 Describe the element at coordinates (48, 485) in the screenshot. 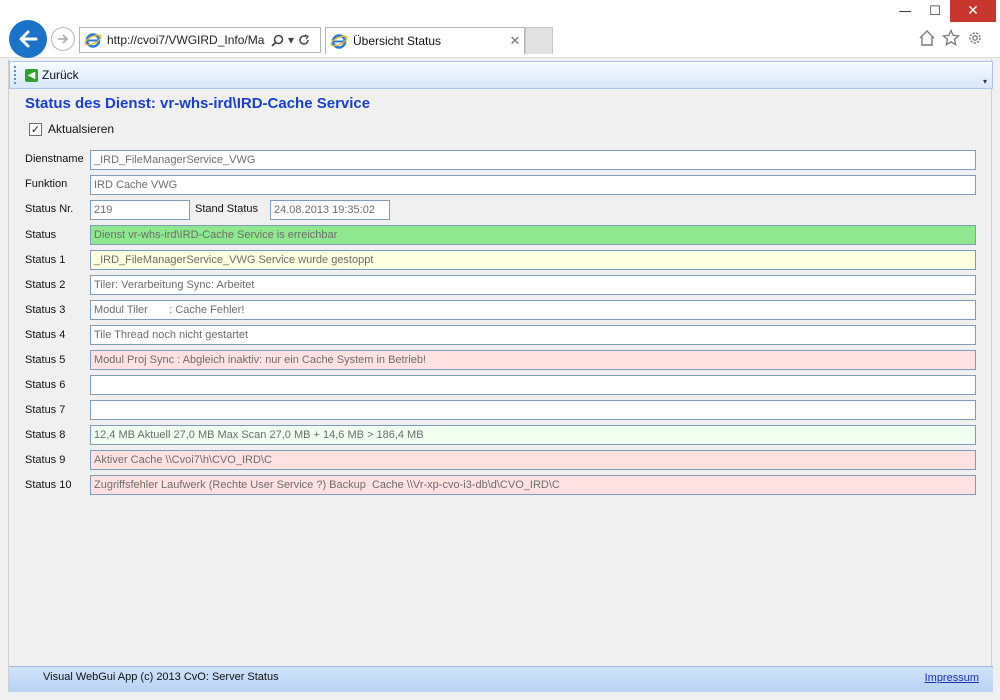

I see `status-line-label: Status 10` at that location.